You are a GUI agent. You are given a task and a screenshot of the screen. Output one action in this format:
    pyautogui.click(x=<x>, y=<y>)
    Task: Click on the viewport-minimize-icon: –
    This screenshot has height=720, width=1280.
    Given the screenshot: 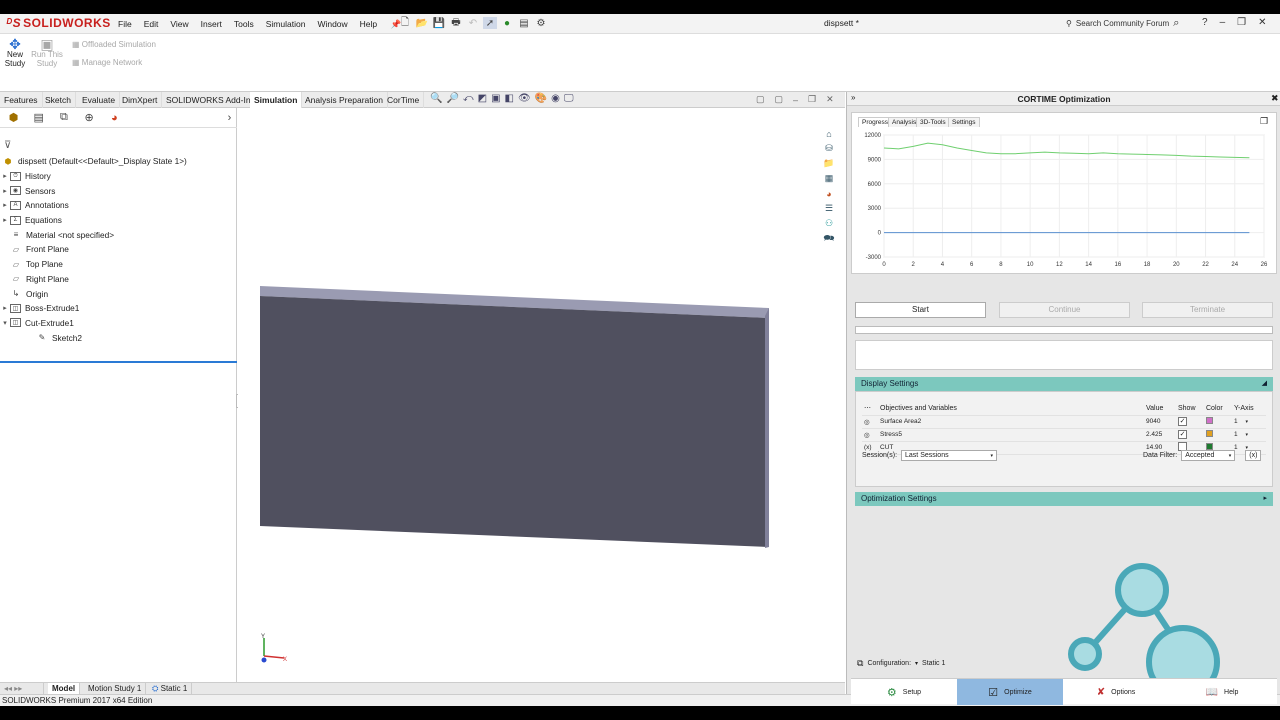 What is the action you would take?
    pyautogui.click(x=795, y=100)
    